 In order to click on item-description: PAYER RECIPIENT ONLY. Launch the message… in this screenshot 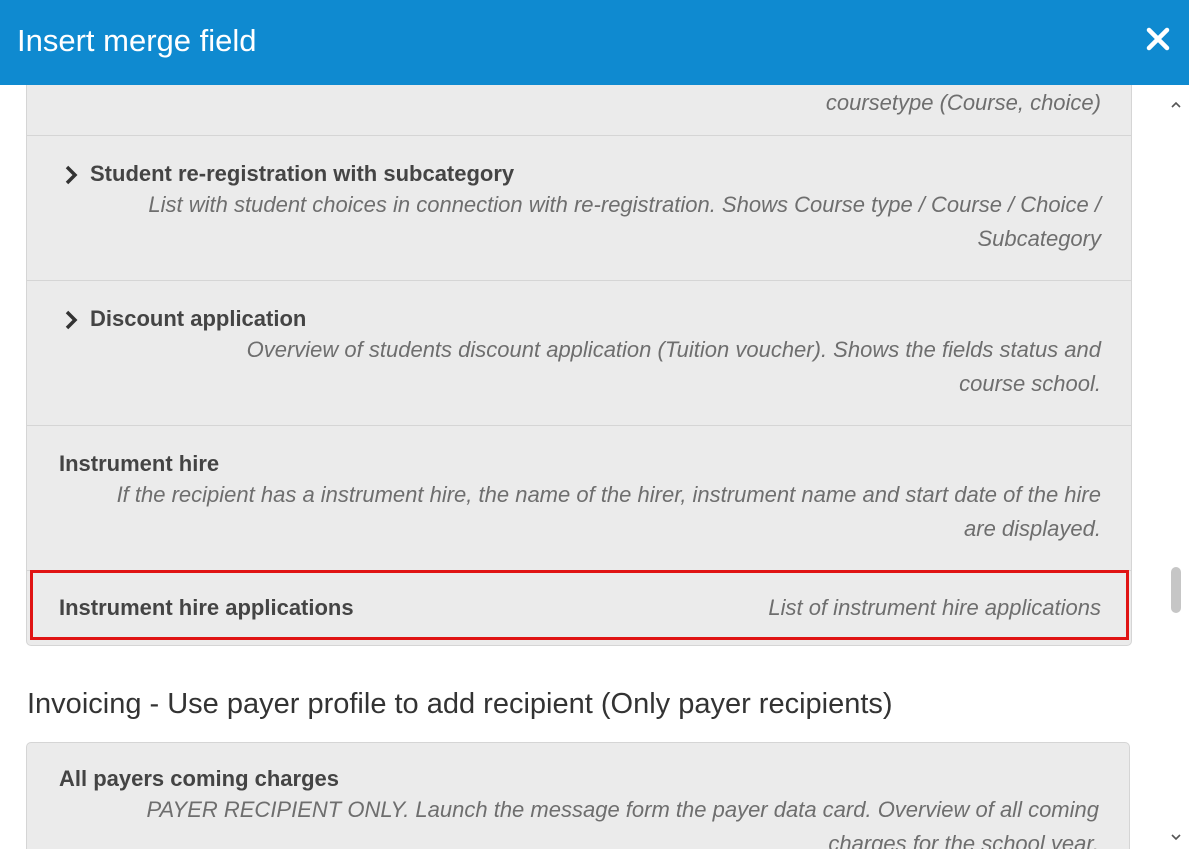, I will do `click(622, 823)`.